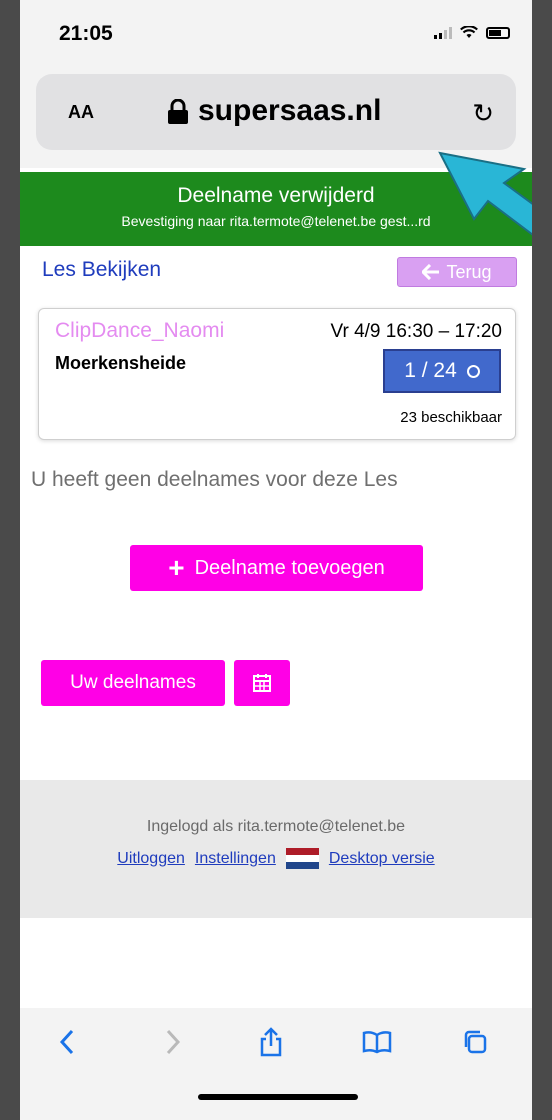  I want to click on calendar-icon, so click(262, 683).